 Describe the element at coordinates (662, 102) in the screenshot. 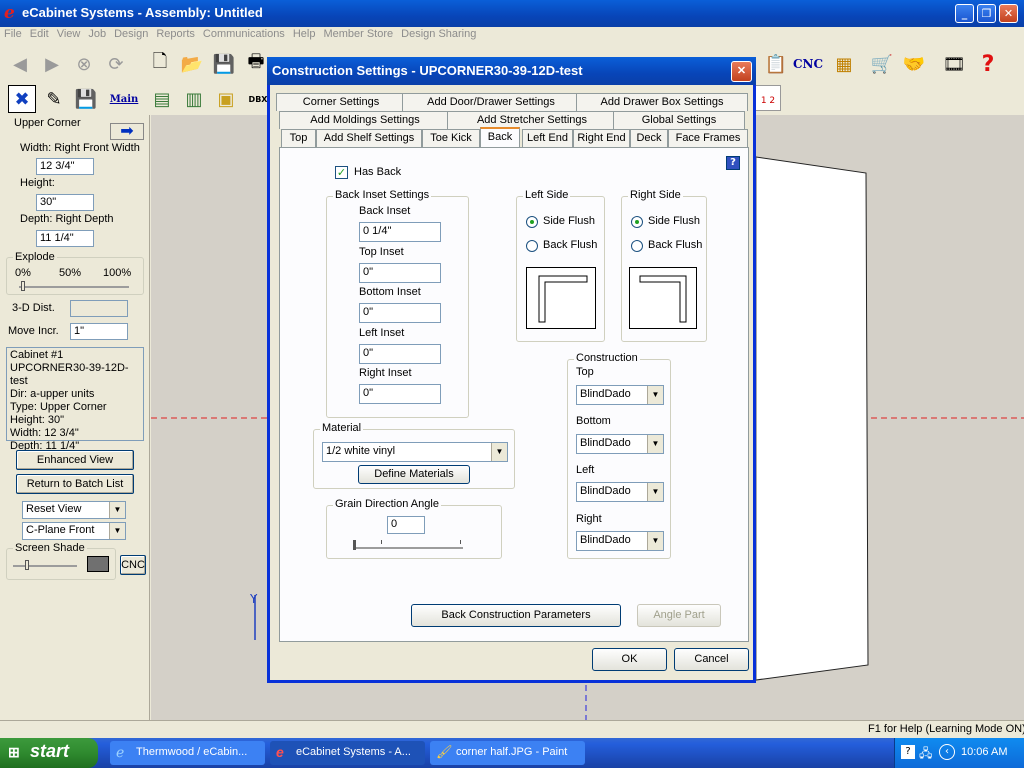

I see `tab-add-drawer-box: Add Drawer Box Settings` at that location.